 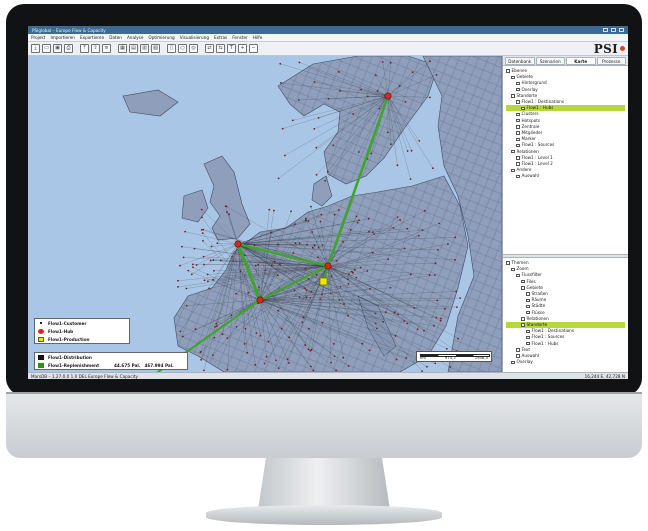 What do you see at coordinates (115, 37) in the screenshot?
I see `menu-item-3: Daten` at bounding box center [115, 37].